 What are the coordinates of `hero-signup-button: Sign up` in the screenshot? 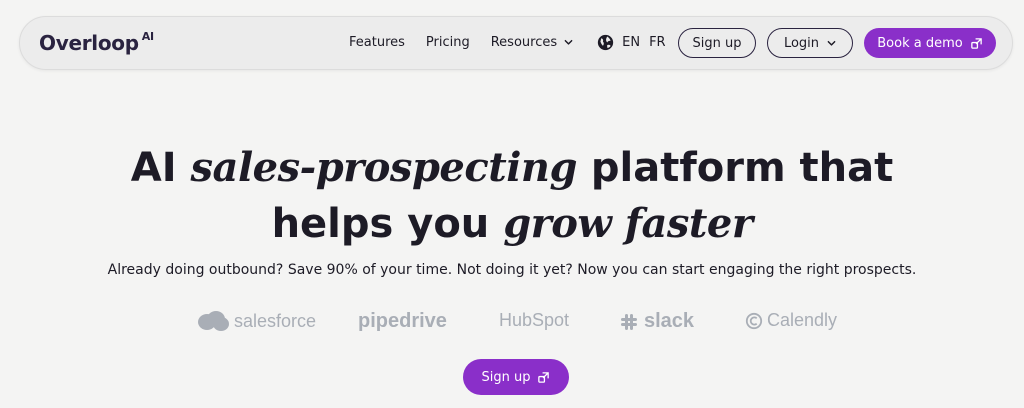 It's located at (516, 377).